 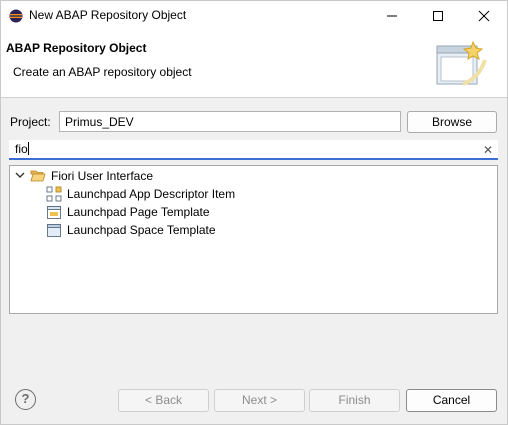 I want to click on tree-item-label: Launchpad Page Template, so click(x=138, y=212).